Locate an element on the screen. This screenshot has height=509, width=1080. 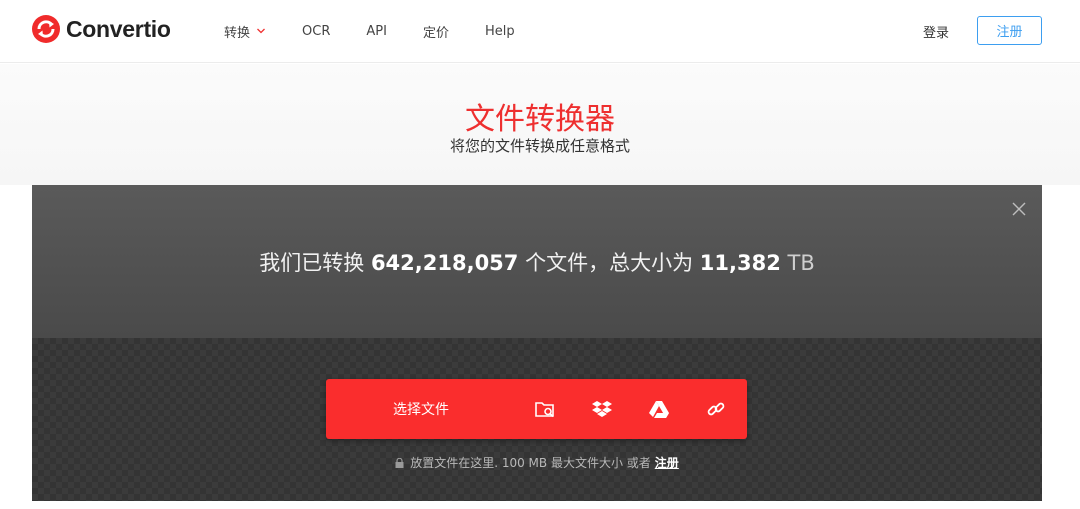
nav-help: Help is located at coordinates (500, 31).